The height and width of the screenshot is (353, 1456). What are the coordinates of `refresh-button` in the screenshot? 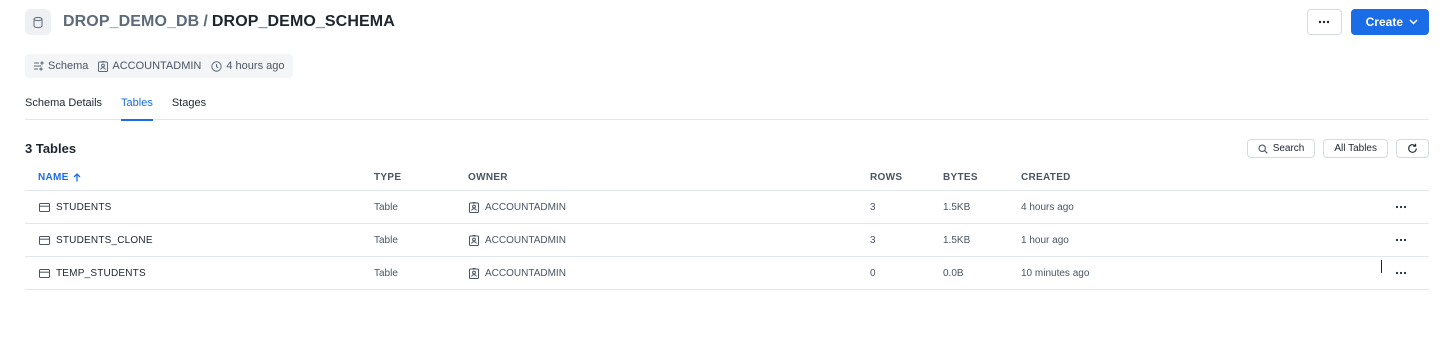 It's located at (1412, 148).